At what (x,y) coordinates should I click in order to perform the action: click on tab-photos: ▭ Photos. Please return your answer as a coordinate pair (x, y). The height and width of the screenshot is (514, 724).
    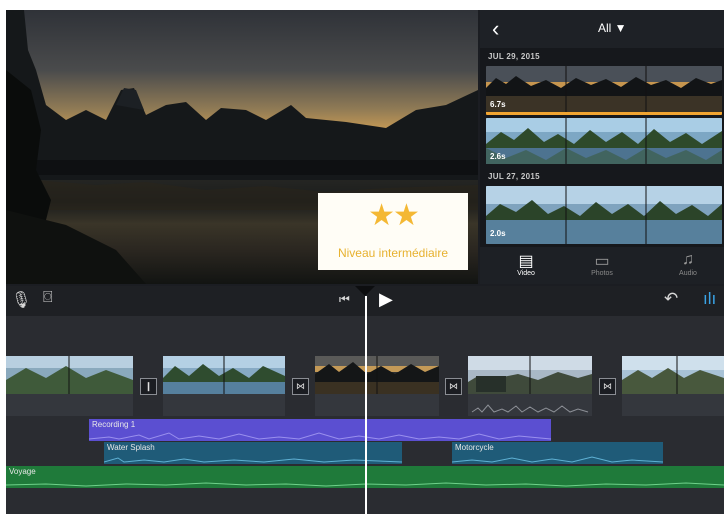
    Looking at the image, I should click on (602, 264).